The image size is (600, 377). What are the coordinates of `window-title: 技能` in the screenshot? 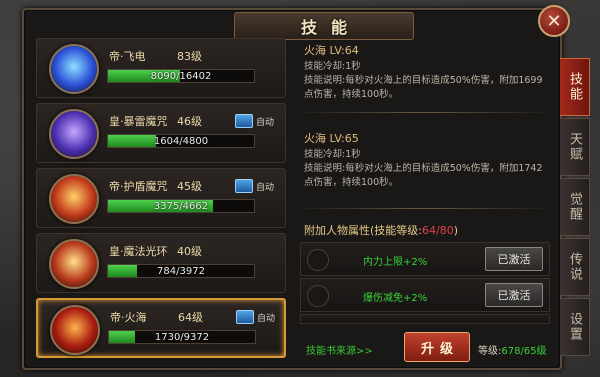 It's located at (330, 27).